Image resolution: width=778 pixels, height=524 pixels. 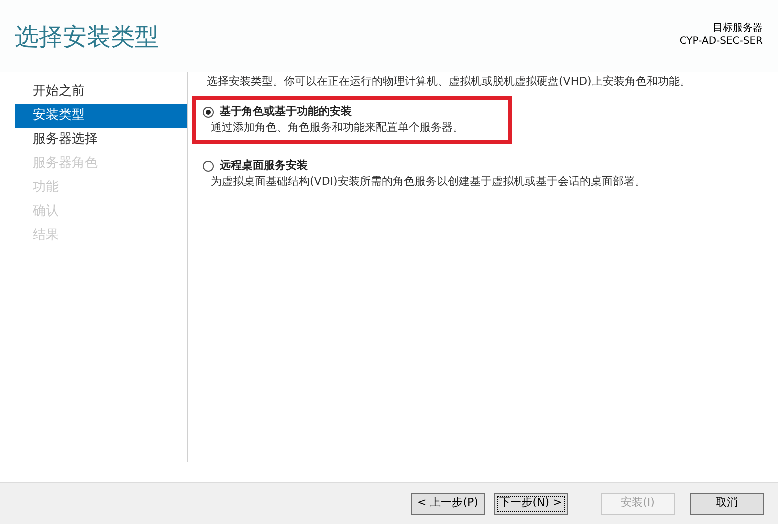 I want to click on option-label: 基于角色或基于功能的安装, so click(x=286, y=112).